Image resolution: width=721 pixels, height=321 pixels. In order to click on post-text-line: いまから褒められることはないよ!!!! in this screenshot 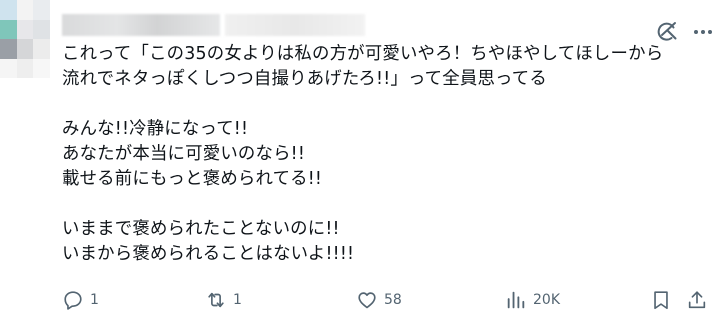, I will do `click(208, 254)`.